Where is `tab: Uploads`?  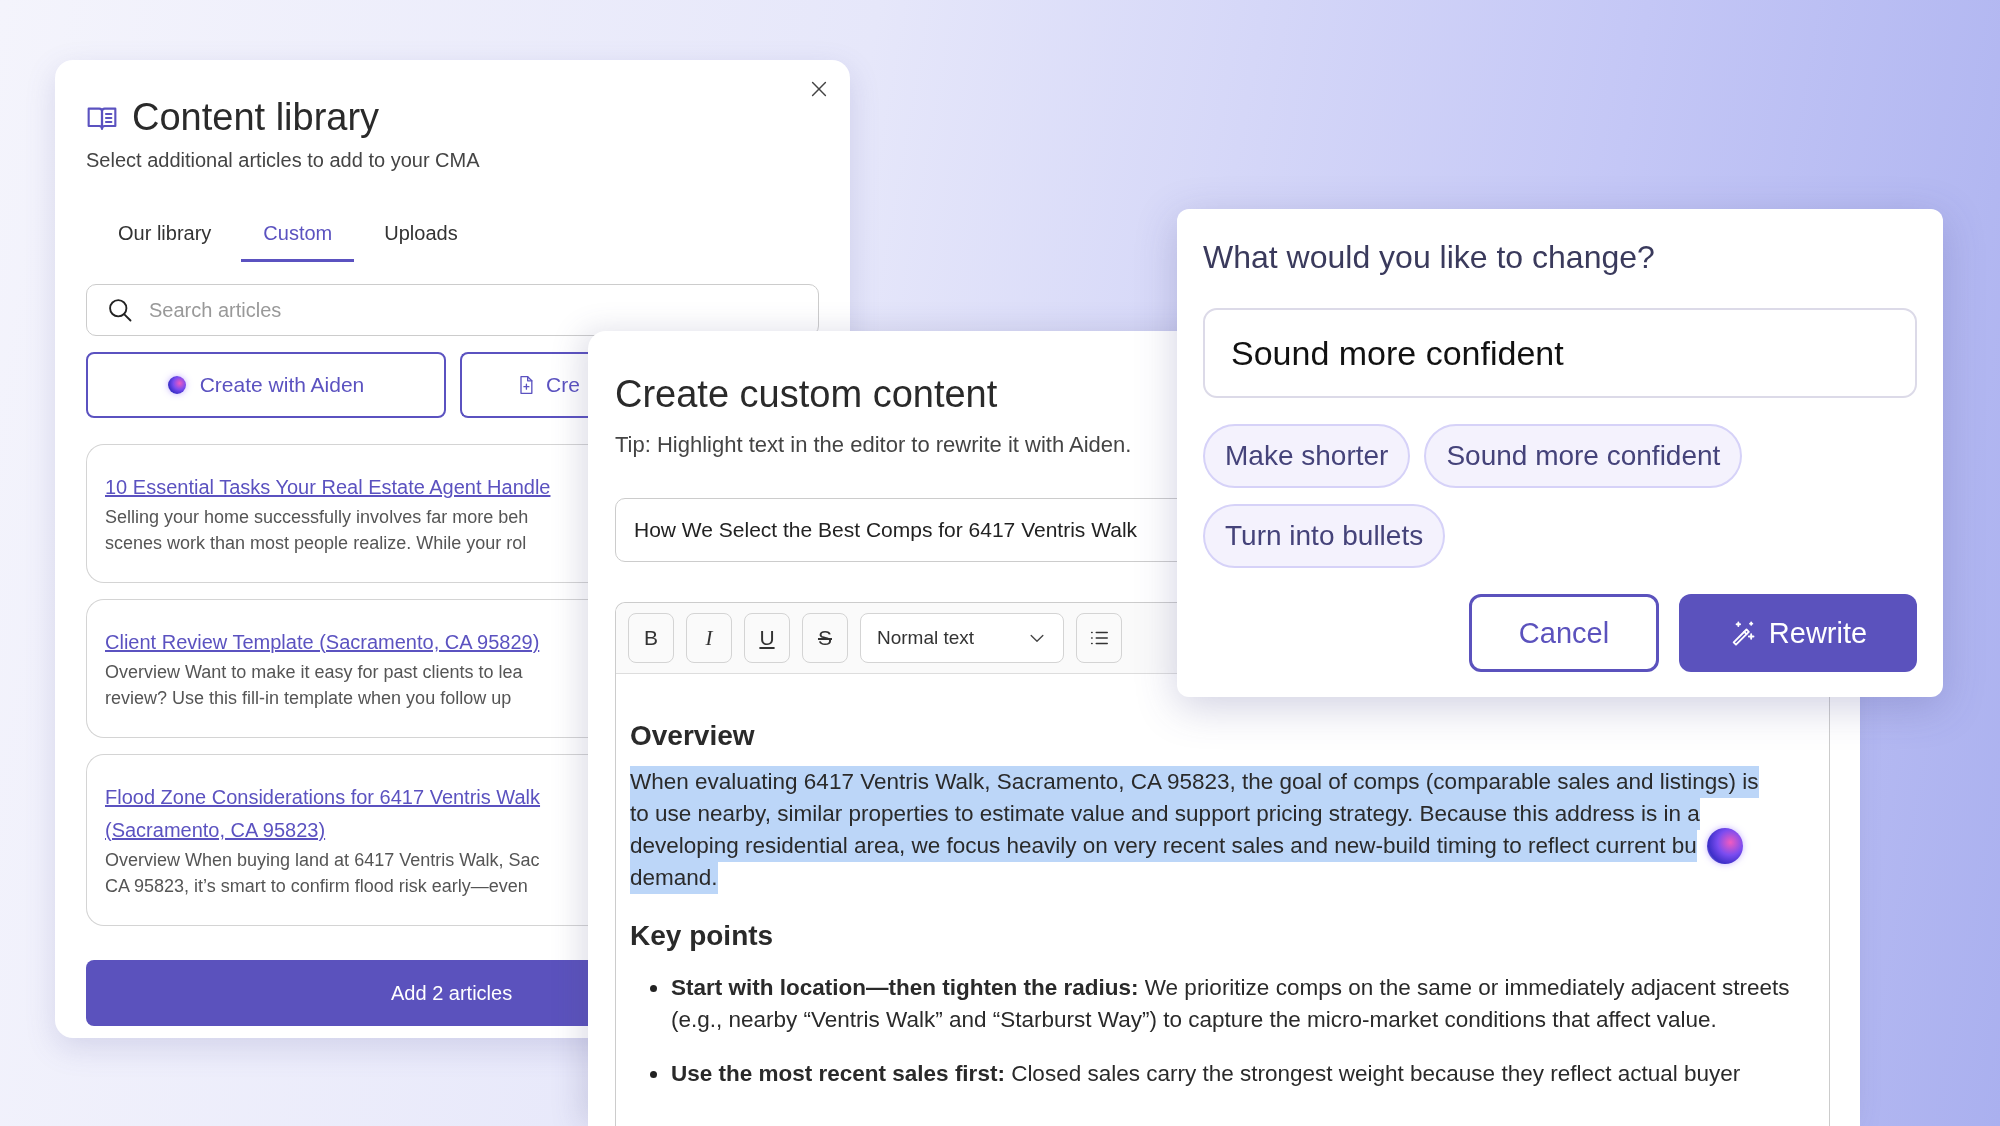 tab: Uploads is located at coordinates (421, 238).